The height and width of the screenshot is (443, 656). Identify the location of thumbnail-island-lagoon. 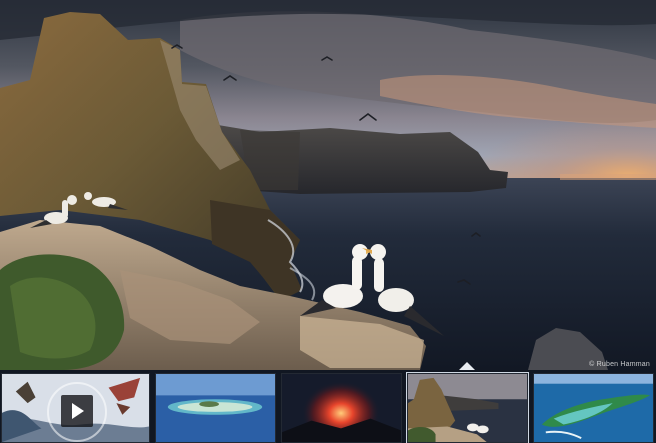
(593, 408).